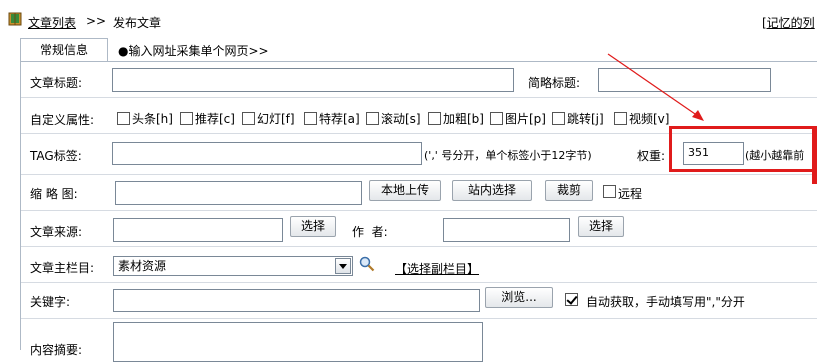 This screenshot has height=362, width=817. Describe the element at coordinates (437, 268) in the screenshot. I see `select-sub-column-link: 【选择副栏目】` at that location.